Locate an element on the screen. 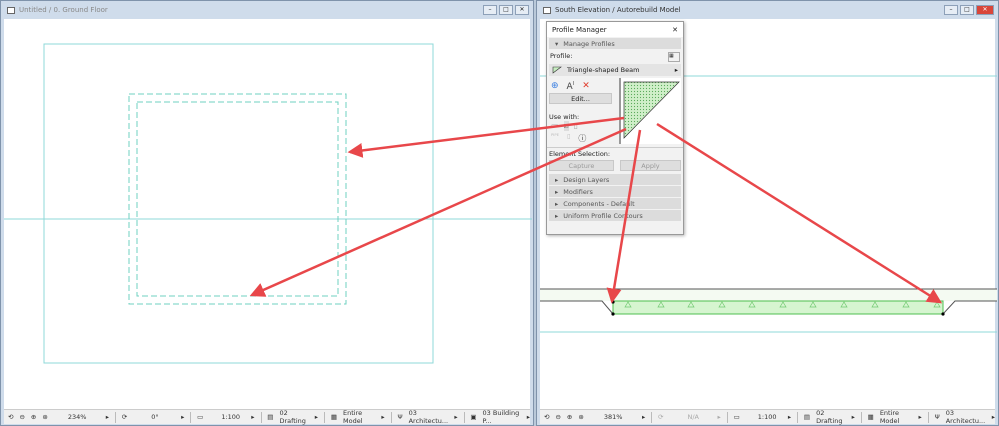 The width and height of the screenshot is (999, 426). section-uniform-contours: ▸ Uniform Profile Contours is located at coordinates (615, 215).